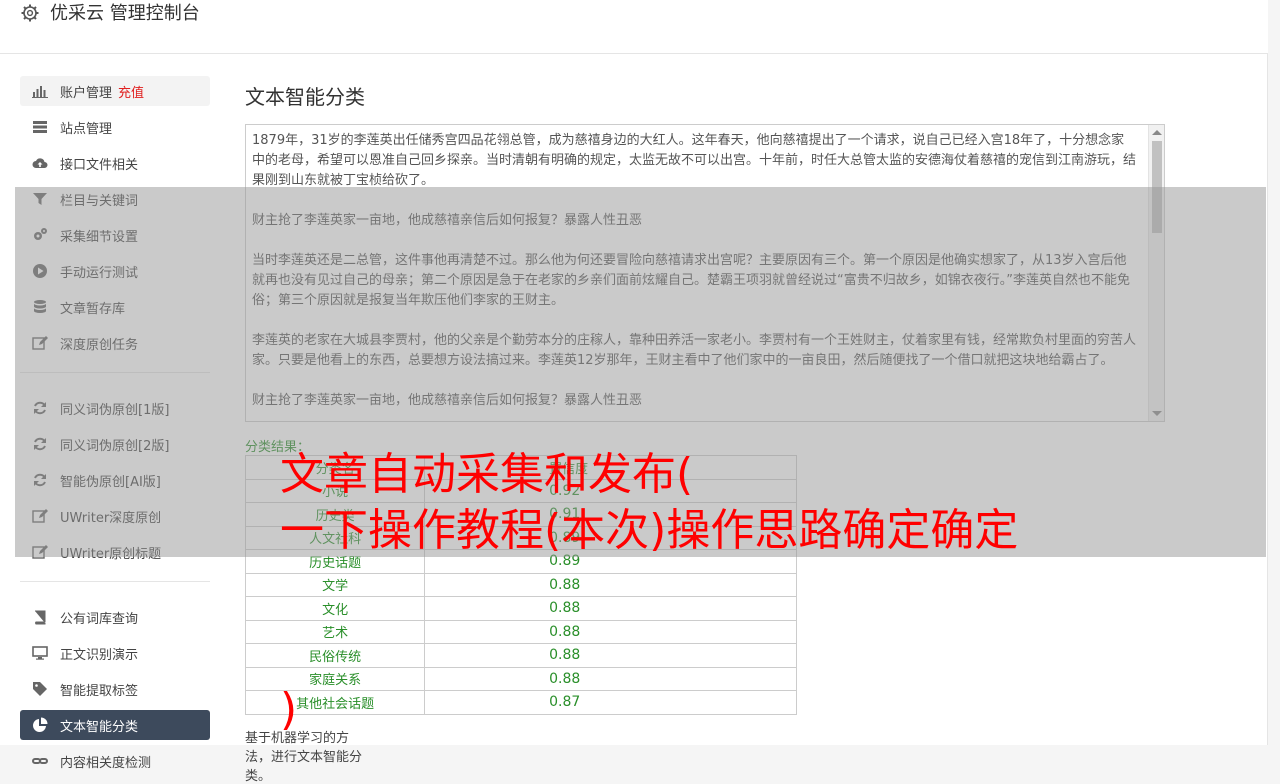 The height and width of the screenshot is (784, 1280). I want to click on confidence-cell: 0.87, so click(610, 702).